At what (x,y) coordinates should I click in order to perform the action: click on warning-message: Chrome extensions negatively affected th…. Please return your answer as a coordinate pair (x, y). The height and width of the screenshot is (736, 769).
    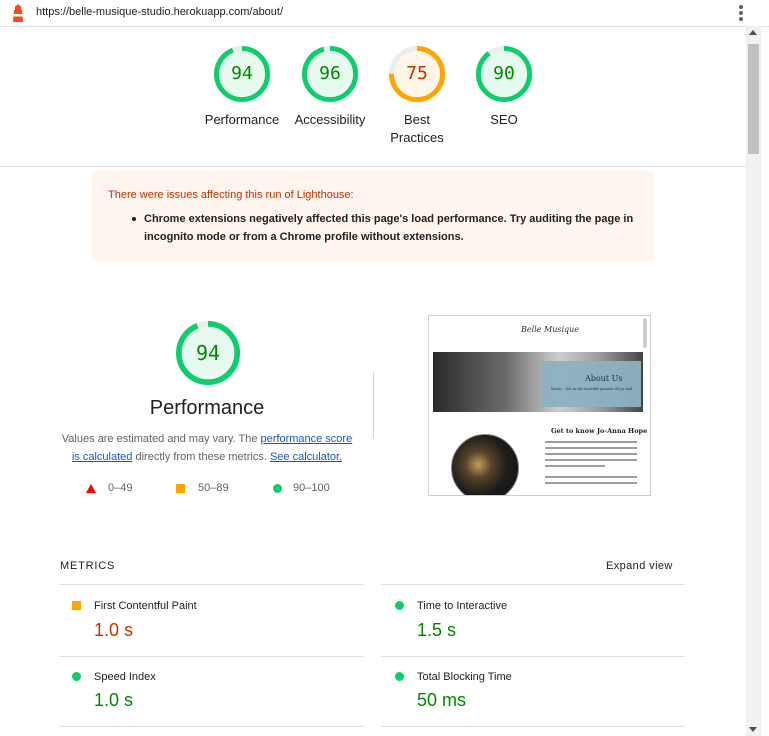
    Looking at the image, I should click on (389, 228).